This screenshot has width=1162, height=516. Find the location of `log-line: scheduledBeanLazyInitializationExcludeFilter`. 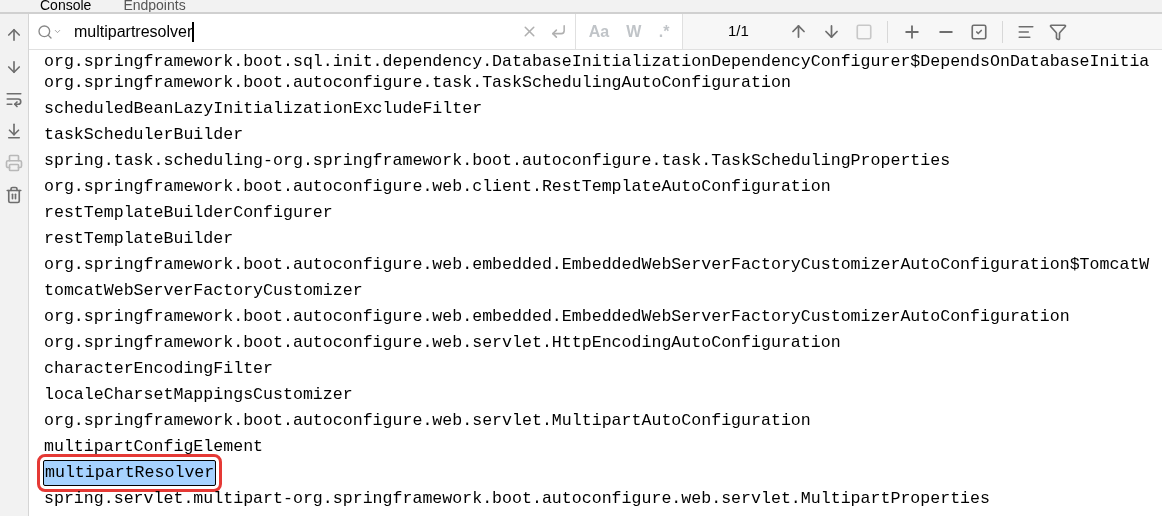

log-line: scheduledBeanLazyInitializationExcludeFilter is located at coordinates (263, 108).